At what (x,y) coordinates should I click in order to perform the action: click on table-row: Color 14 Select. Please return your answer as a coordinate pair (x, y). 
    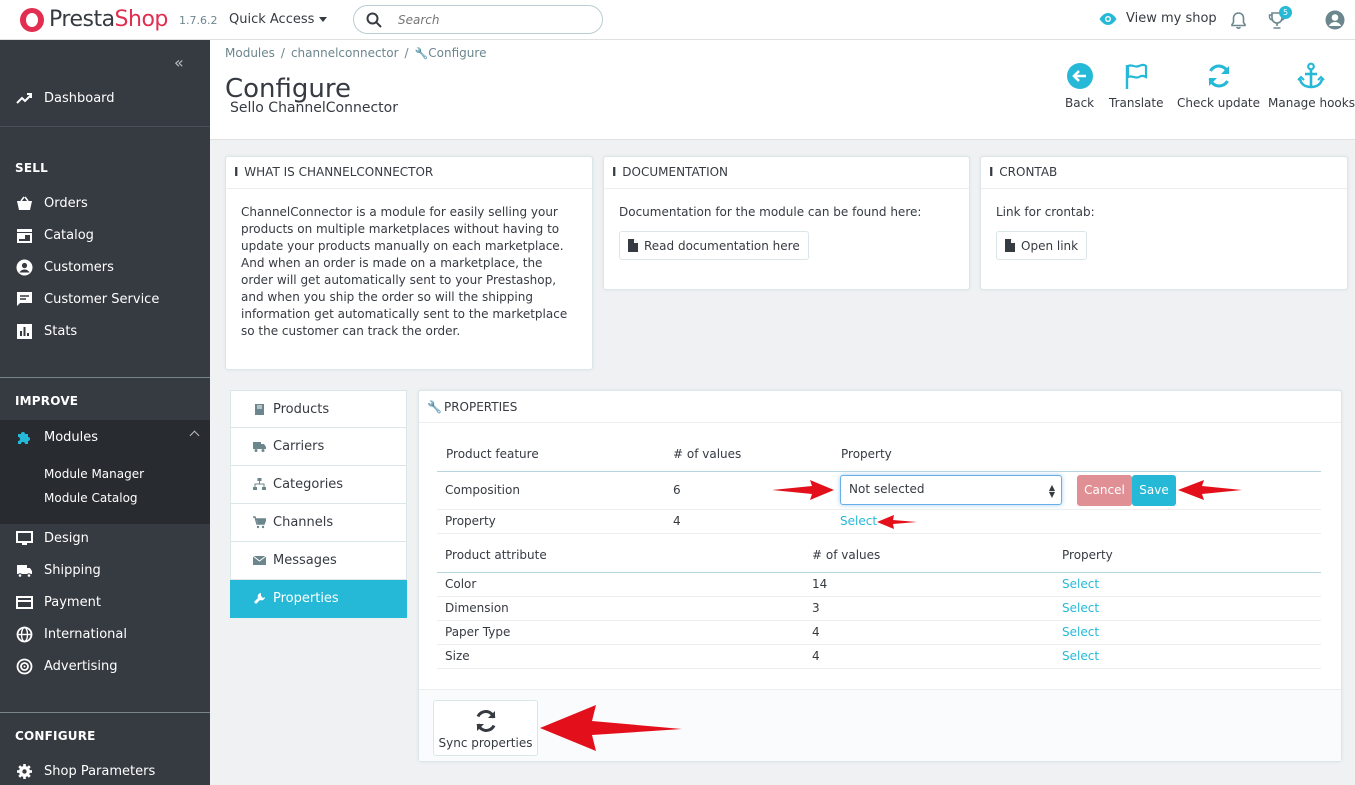
    Looking at the image, I should click on (879, 585).